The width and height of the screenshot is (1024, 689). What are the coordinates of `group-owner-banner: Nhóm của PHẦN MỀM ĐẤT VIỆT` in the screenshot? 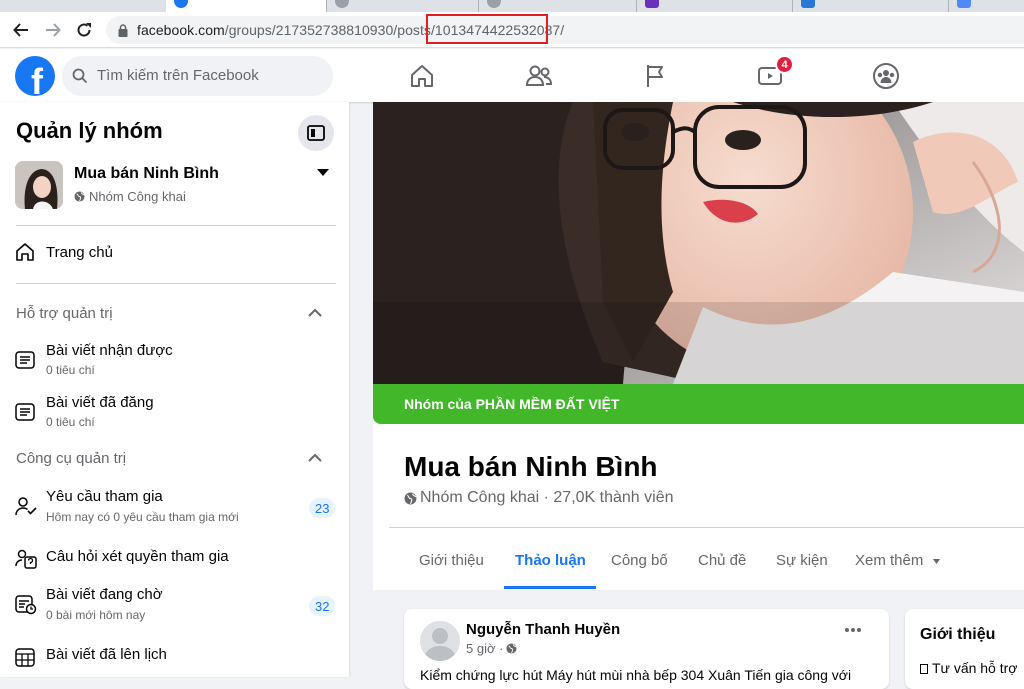 It's located at (698, 404).